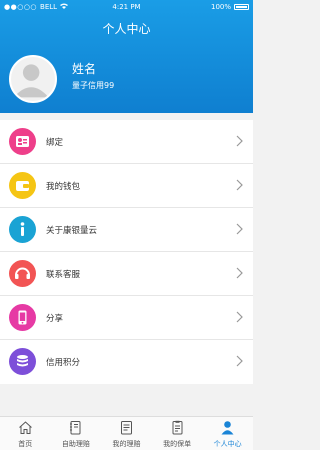  Describe the element at coordinates (220, 7) in the screenshot. I see `battery-percent: 100%` at that location.